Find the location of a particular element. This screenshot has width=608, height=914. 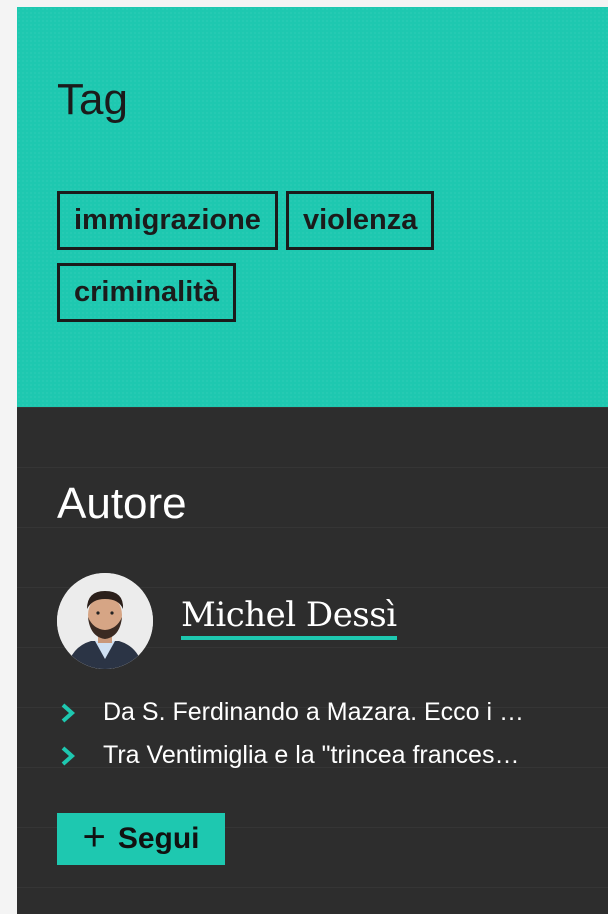

tags-title: Tag is located at coordinates (92, 99).